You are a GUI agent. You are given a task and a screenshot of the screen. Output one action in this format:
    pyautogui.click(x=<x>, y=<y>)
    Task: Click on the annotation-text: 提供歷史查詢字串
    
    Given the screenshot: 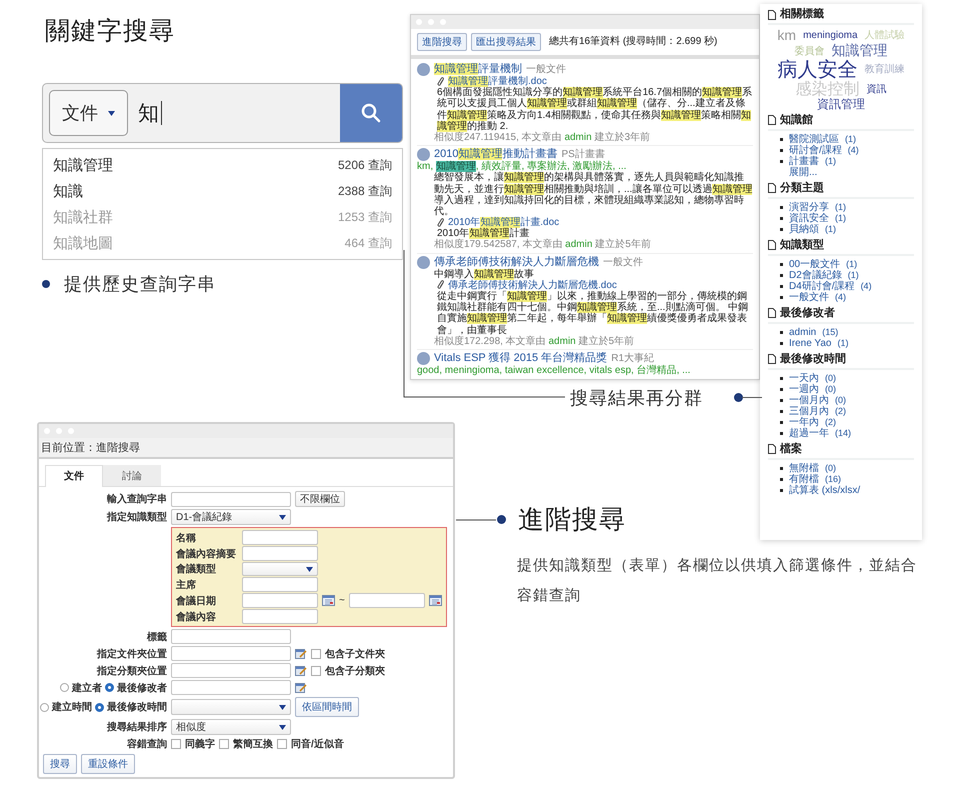 What is the action you would take?
    pyautogui.click(x=140, y=284)
    